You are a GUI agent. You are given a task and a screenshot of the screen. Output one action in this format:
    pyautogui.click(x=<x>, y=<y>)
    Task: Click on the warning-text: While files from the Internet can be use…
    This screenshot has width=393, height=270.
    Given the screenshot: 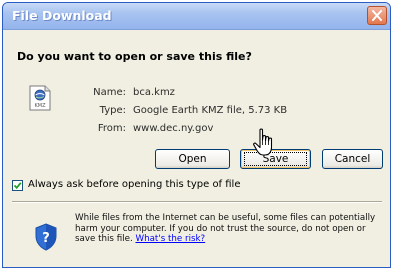 What is the action you would take?
    pyautogui.click(x=225, y=228)
    